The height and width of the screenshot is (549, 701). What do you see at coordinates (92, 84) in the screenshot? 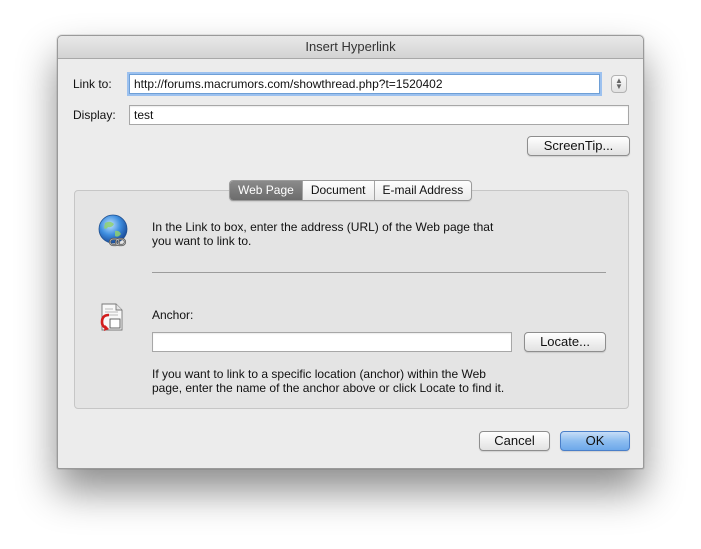
I see `link-to-label: Link to:` at bounding box center [92, 84].